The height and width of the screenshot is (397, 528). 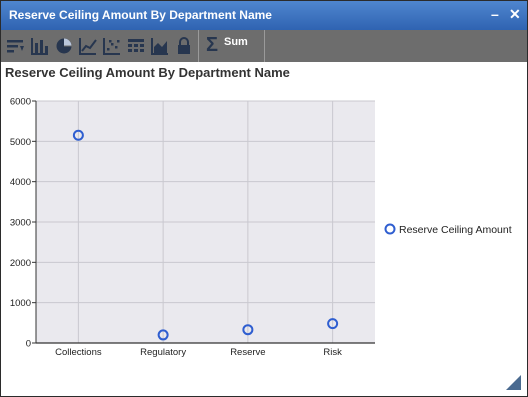 I want to click on legend-label: Reserve Ceiling Amount, so click(x=455, y=230).